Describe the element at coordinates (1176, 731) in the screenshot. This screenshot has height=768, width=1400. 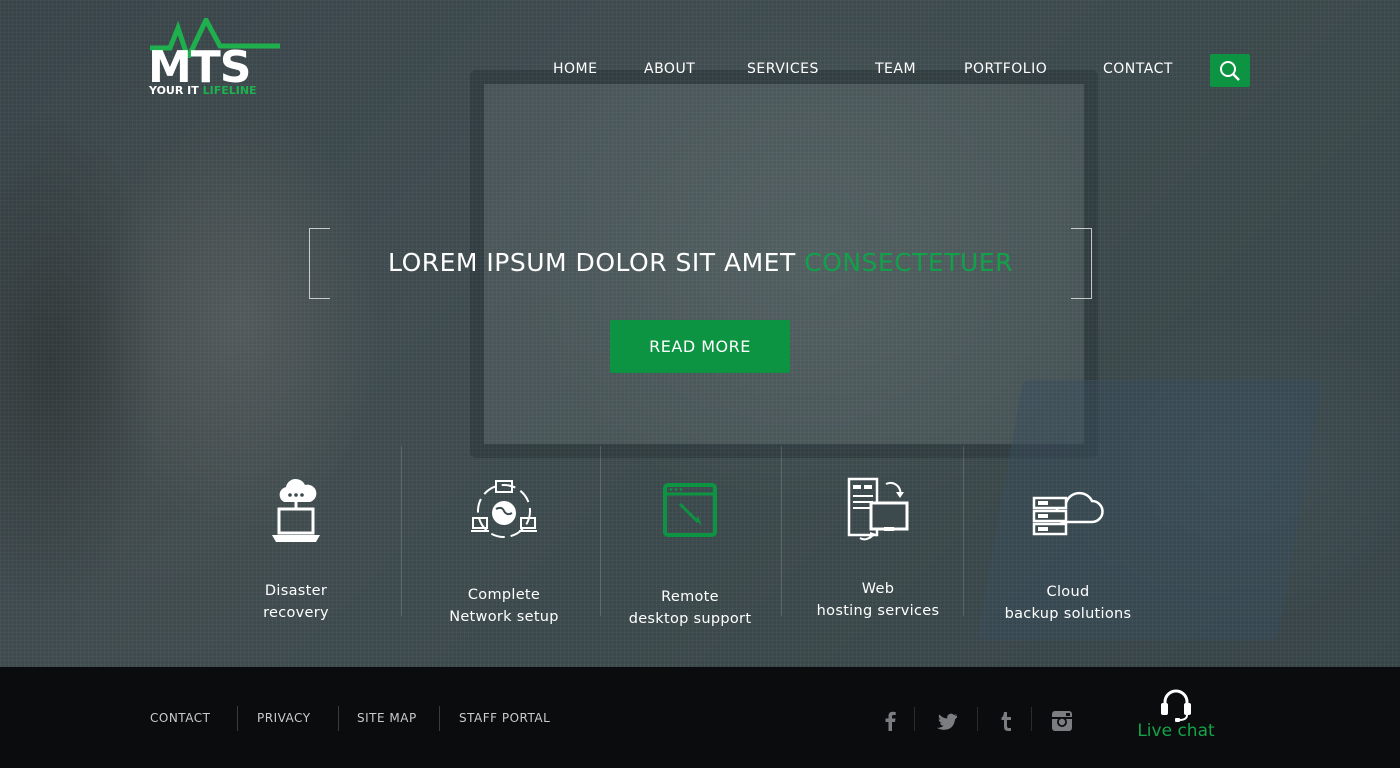
I see `live-chat-label: Live chat` at that location.